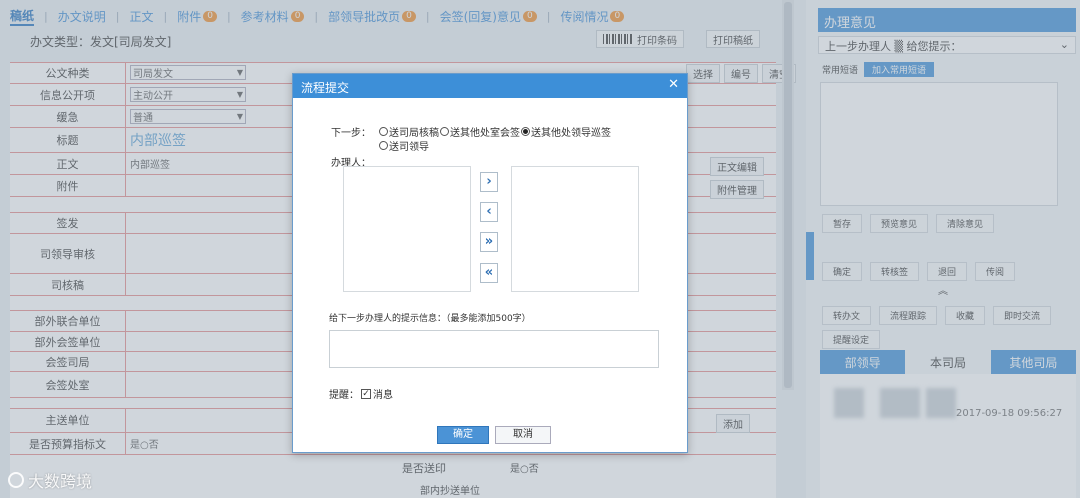  I want to click on next-step-option: 送其他处室会签, so click(480, 131).